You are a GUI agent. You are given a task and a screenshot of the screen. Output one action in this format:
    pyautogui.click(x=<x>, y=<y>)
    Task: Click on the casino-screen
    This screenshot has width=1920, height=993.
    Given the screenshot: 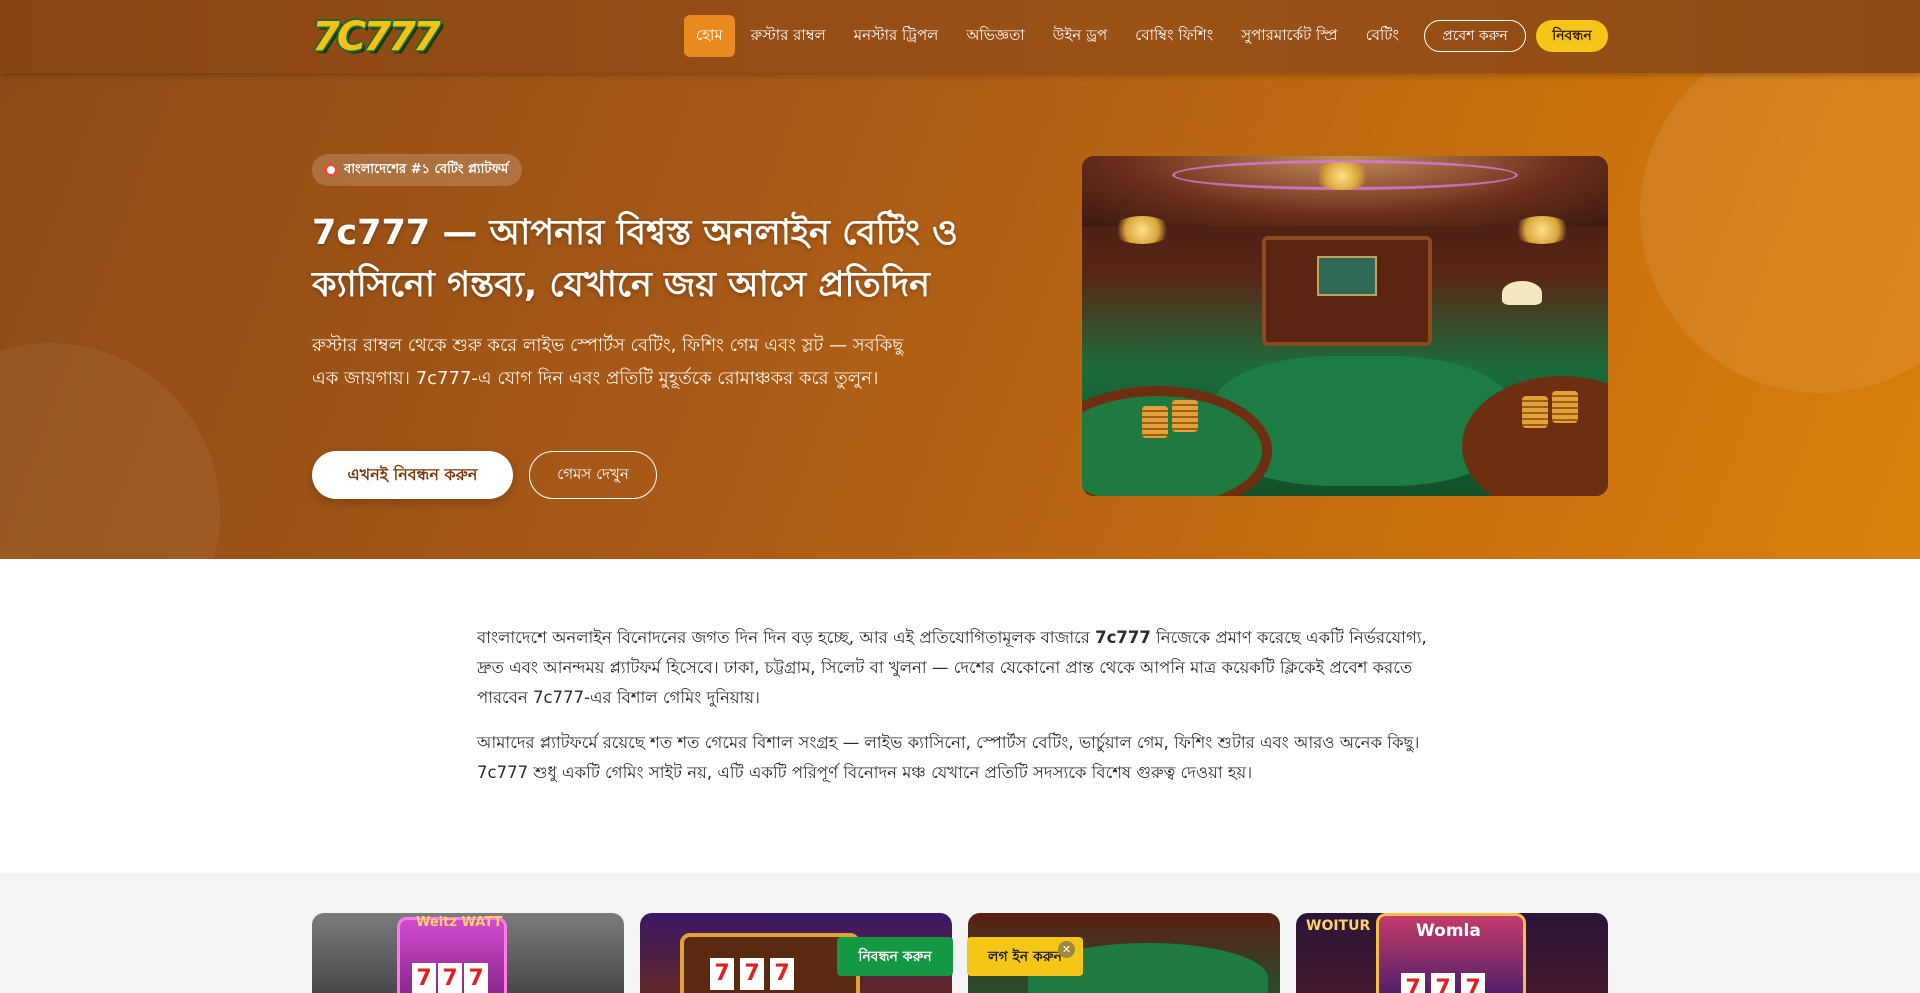 What is the action you would take?
    pyautogui.click(x=1347, y=276)
    